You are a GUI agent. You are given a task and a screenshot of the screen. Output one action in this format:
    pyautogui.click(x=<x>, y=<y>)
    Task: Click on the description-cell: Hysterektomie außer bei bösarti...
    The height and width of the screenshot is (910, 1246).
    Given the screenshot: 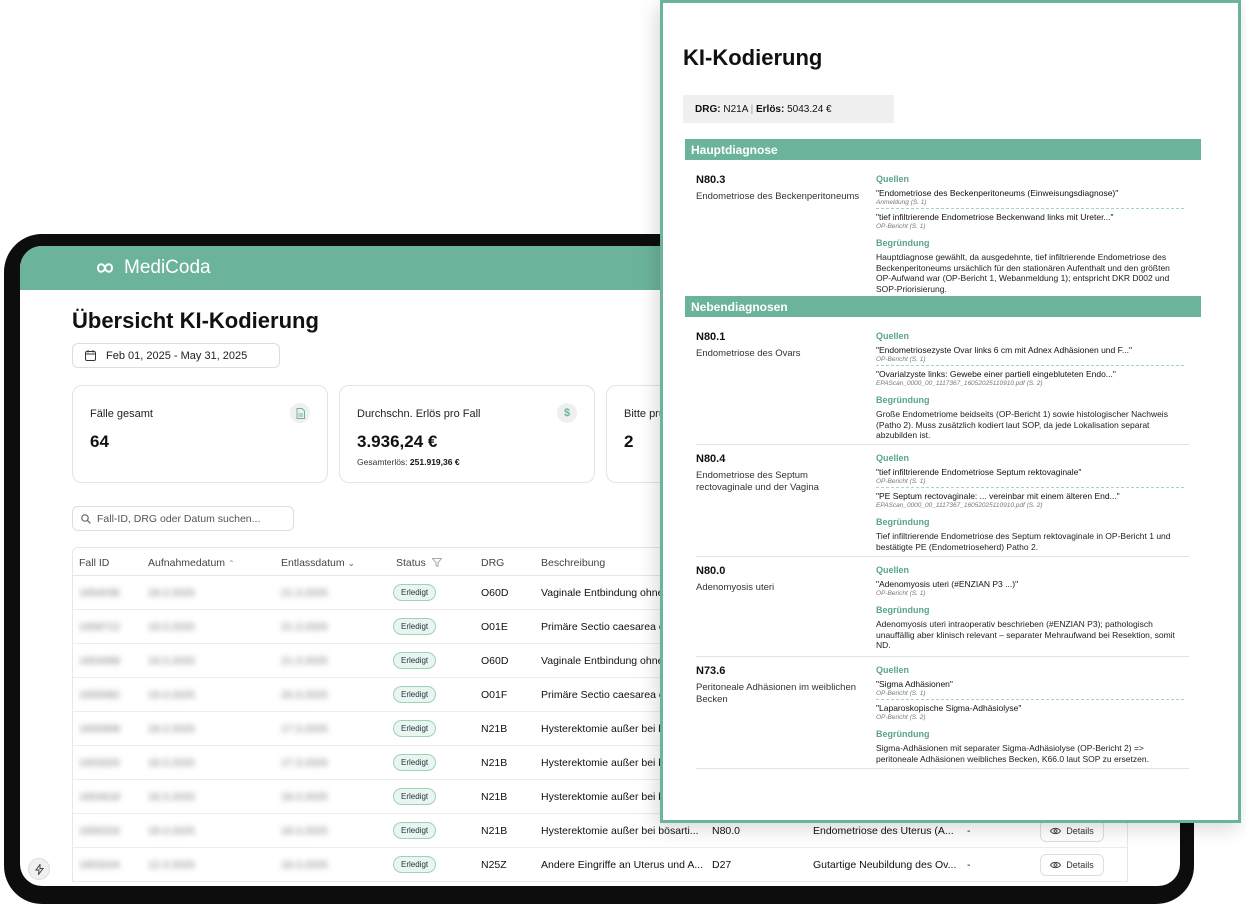 What is the action you would take?
    pyautogui.click(x=620, y=831)
    